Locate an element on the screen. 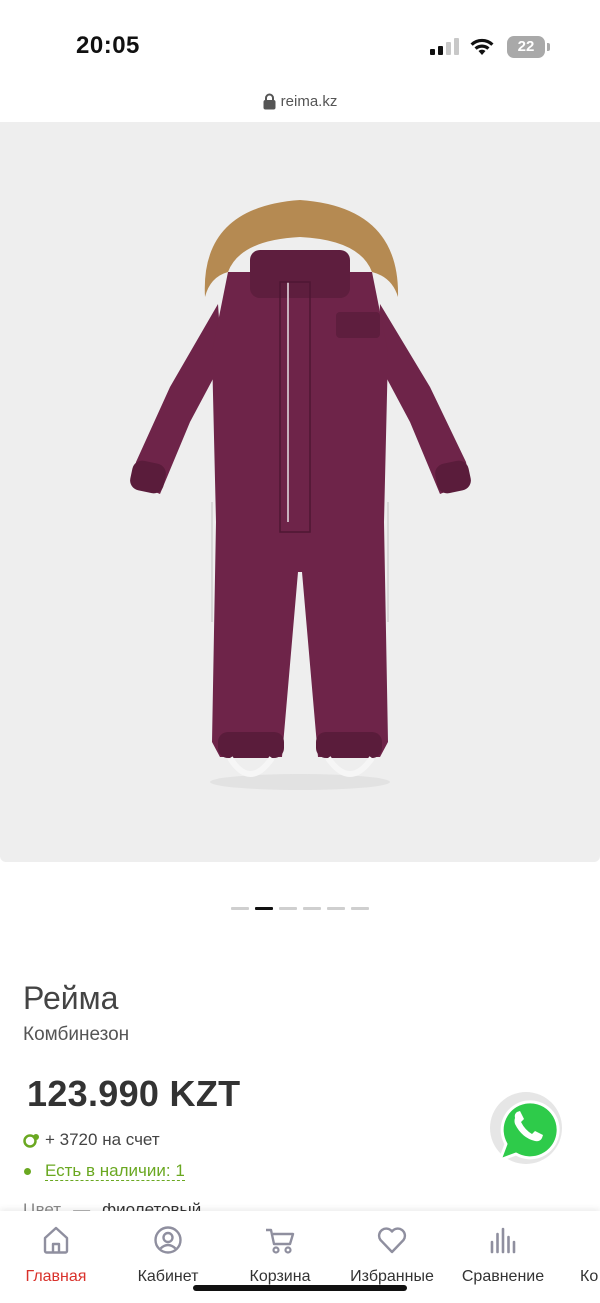 The image size is (600, 1303). heart-icon is located at coordinates (392, 1240).